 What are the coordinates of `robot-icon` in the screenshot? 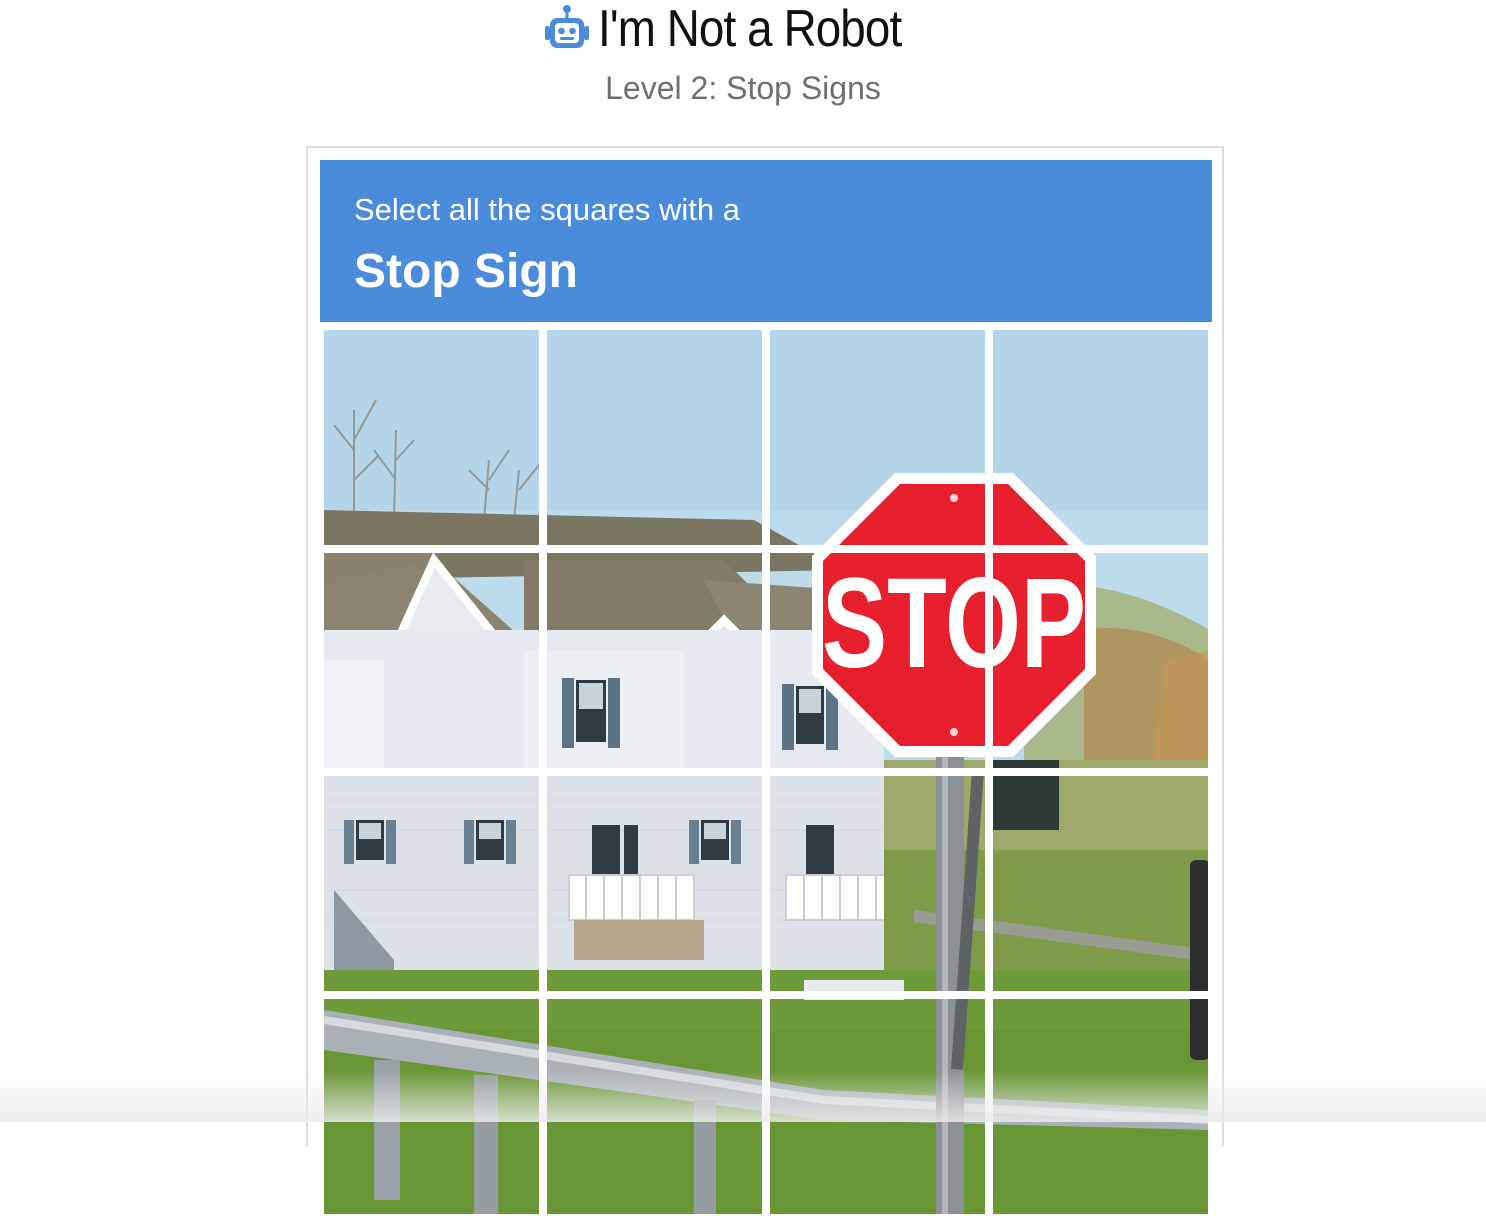 It's located at (566, 26).